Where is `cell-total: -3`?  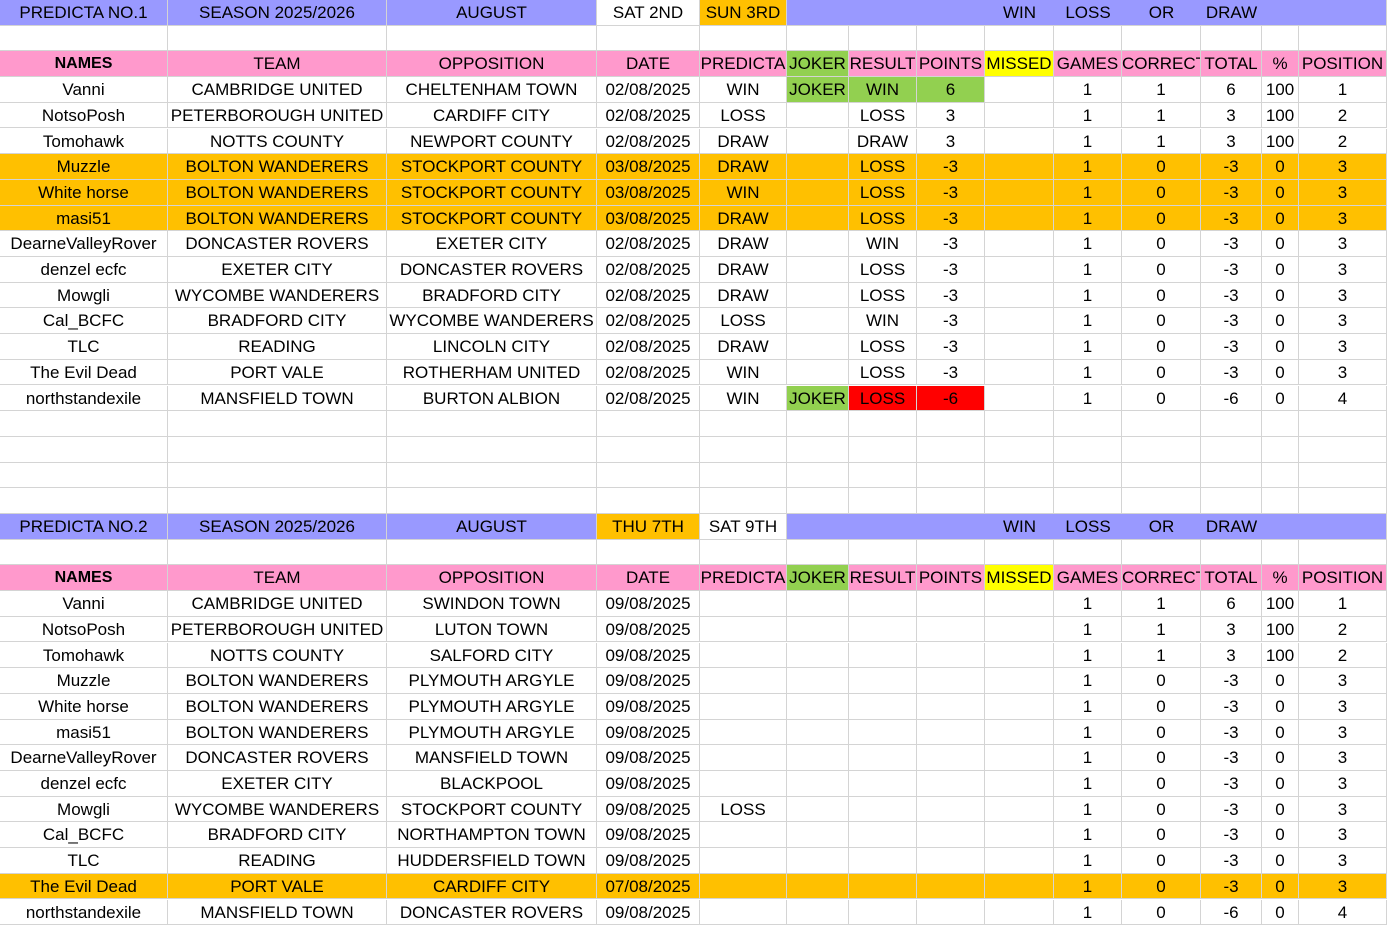 cell-total: -3 is located at coordinates (1231, 681).